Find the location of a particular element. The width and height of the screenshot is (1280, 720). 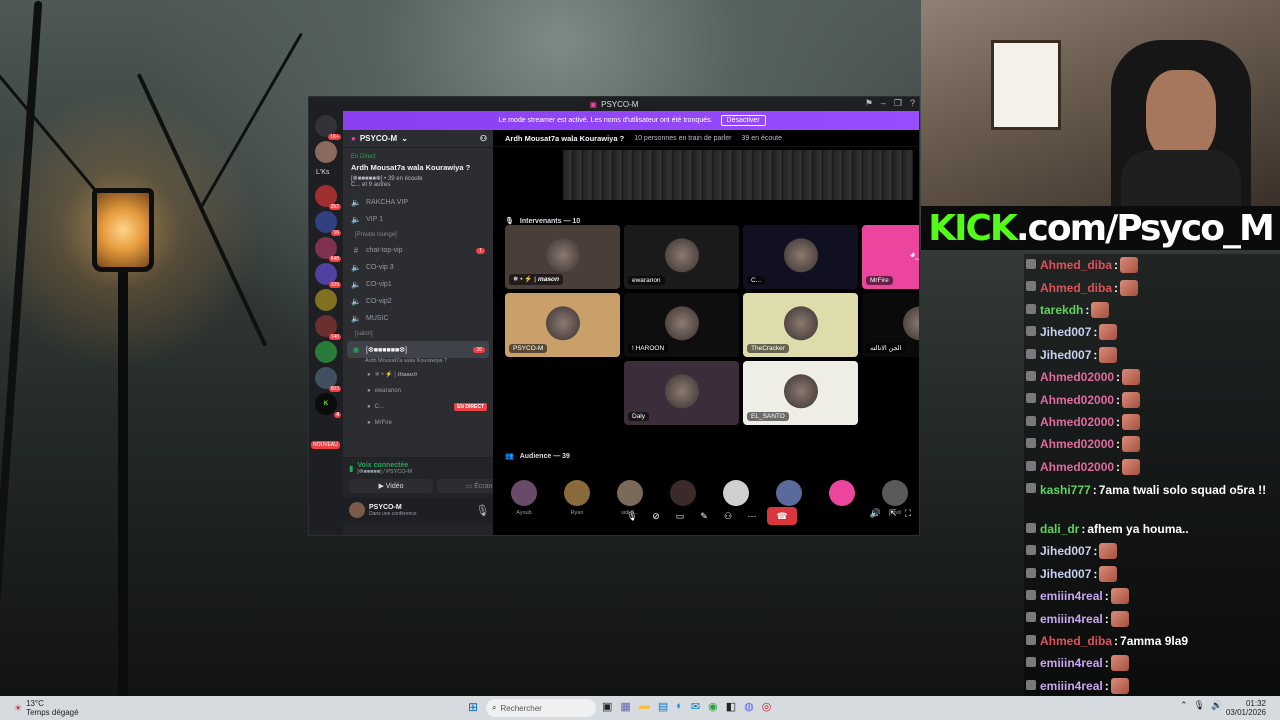

task-view-icon: ▣ is located at coordinates (607, 706).